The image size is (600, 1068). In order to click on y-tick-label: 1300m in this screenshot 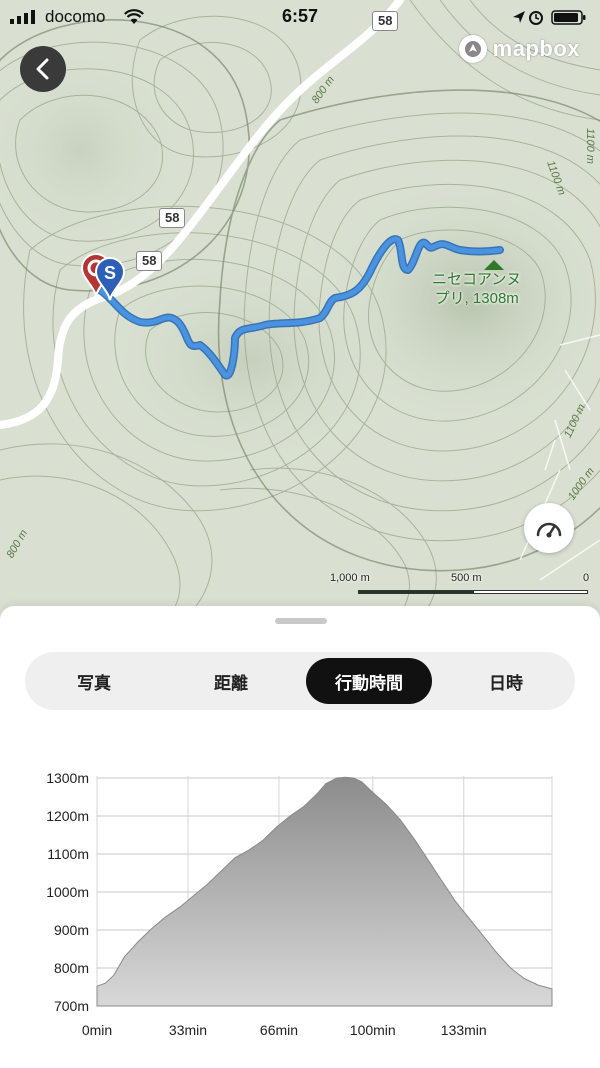, I will do `click(67, 778)`.